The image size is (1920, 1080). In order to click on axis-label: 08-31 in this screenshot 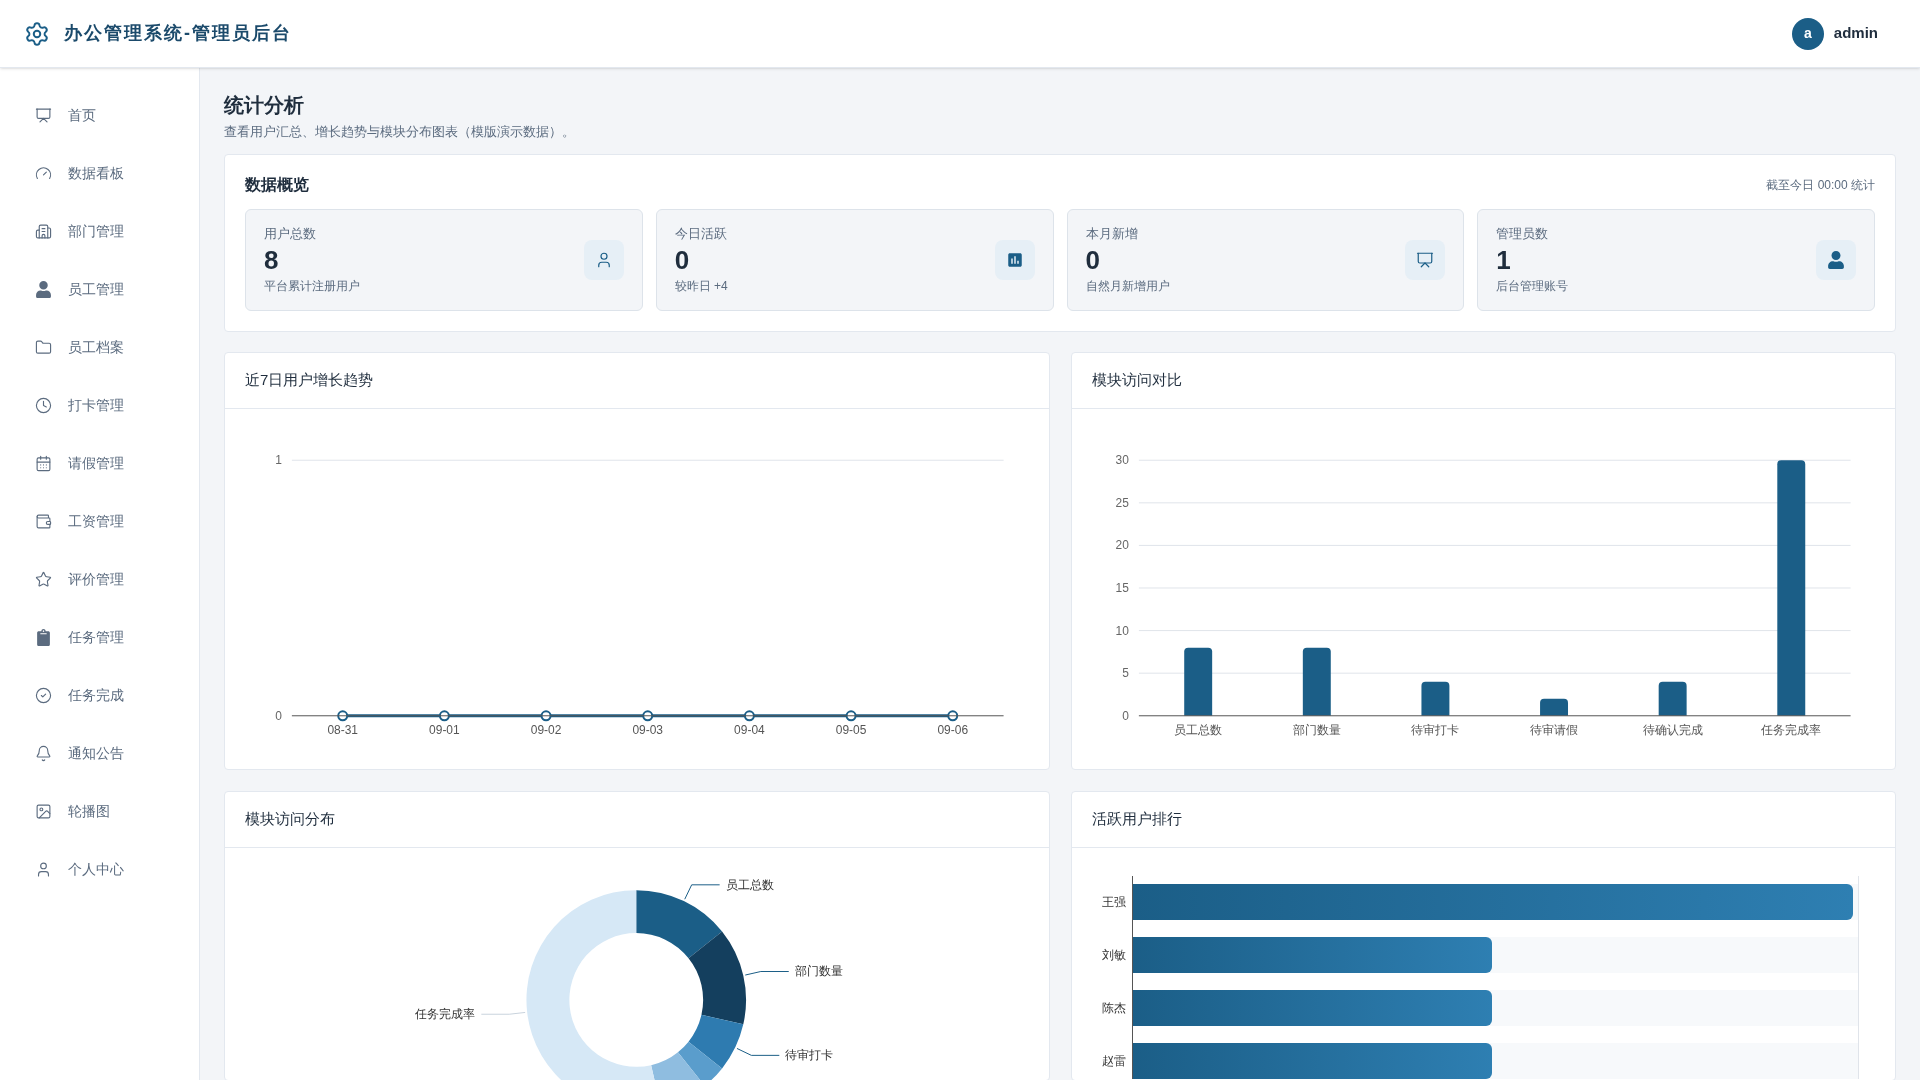, I will do `click(343, 729)`.